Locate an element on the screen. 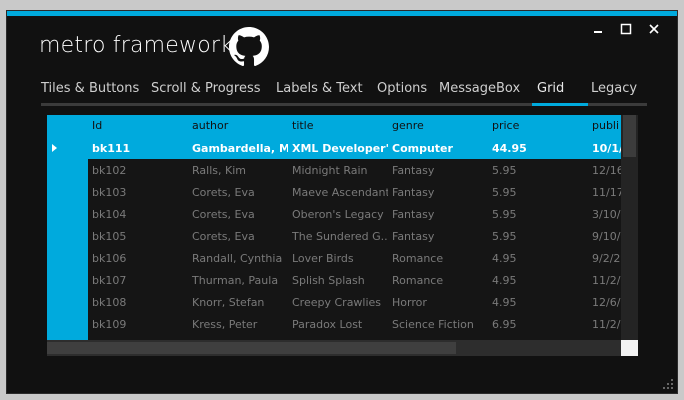 Image resolution: width=684 pixels, height=400 pixels. cell-genre: Horror is located at coordinates (409, 302).